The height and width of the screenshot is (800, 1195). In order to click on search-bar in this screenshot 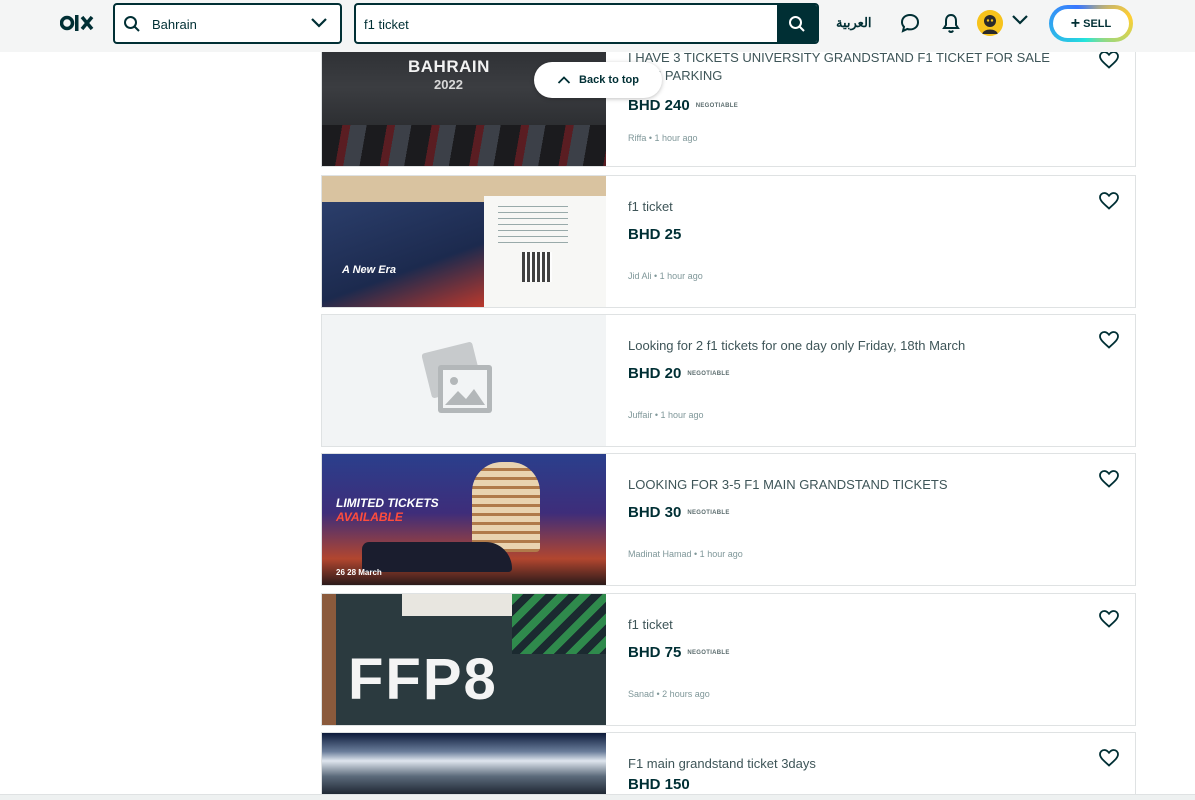, I will do `click(586, 23)`.